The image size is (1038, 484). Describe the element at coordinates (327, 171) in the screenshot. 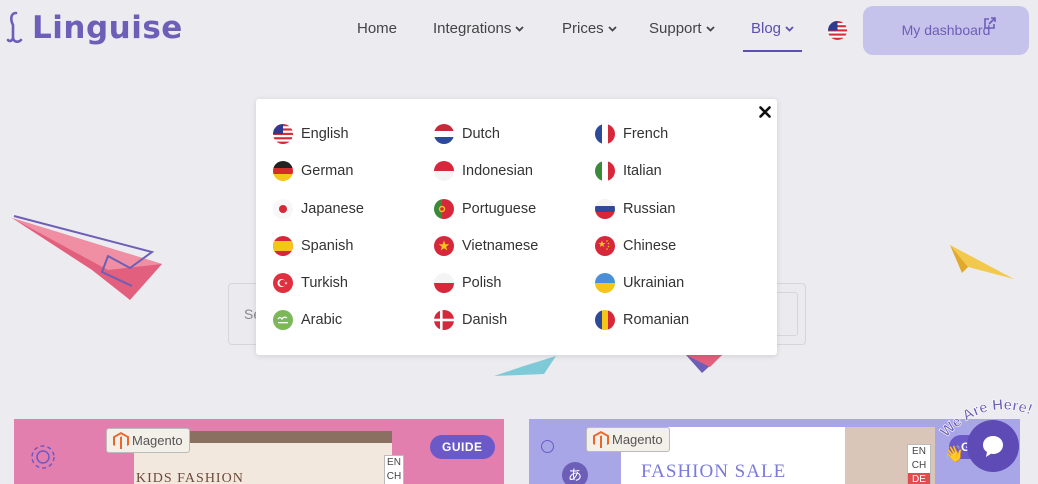

I see `language-label: German` at that location.